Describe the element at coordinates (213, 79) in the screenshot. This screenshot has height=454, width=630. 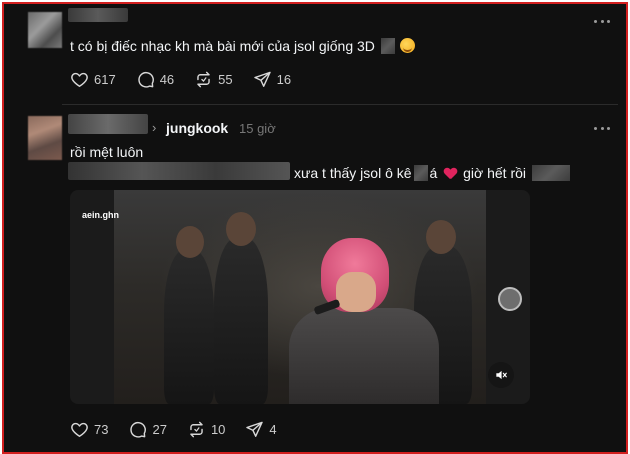
I see `repost-button: 55` at that location.